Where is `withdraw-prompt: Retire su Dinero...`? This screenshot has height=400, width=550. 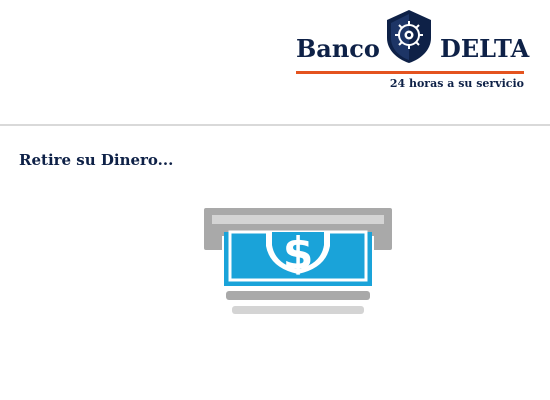 withdraw-prompt: Retire su Dinero... is located at coordinates (96, 160).